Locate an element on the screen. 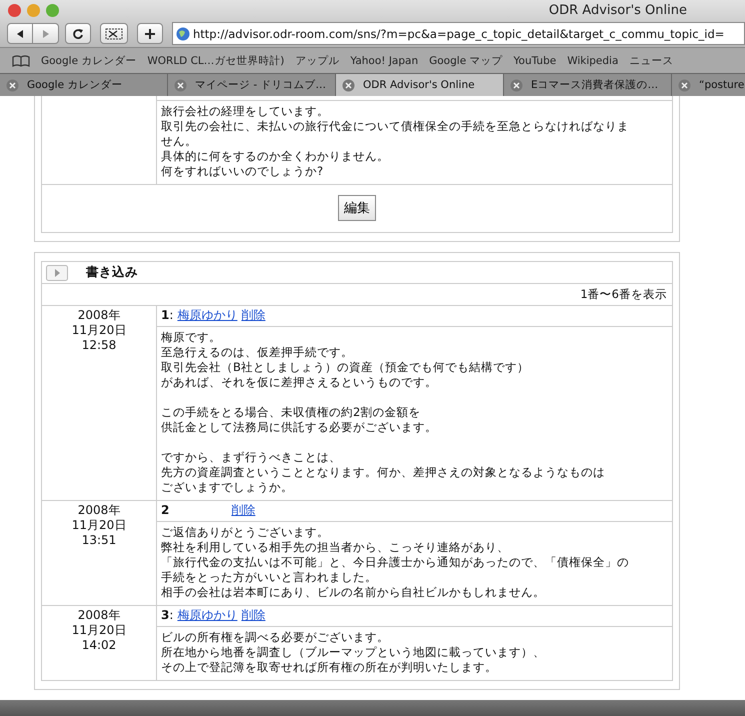 The width and height of the screenshot is (745, 716). bookmark-link: Google マップ is located at coordinates (465, 61).